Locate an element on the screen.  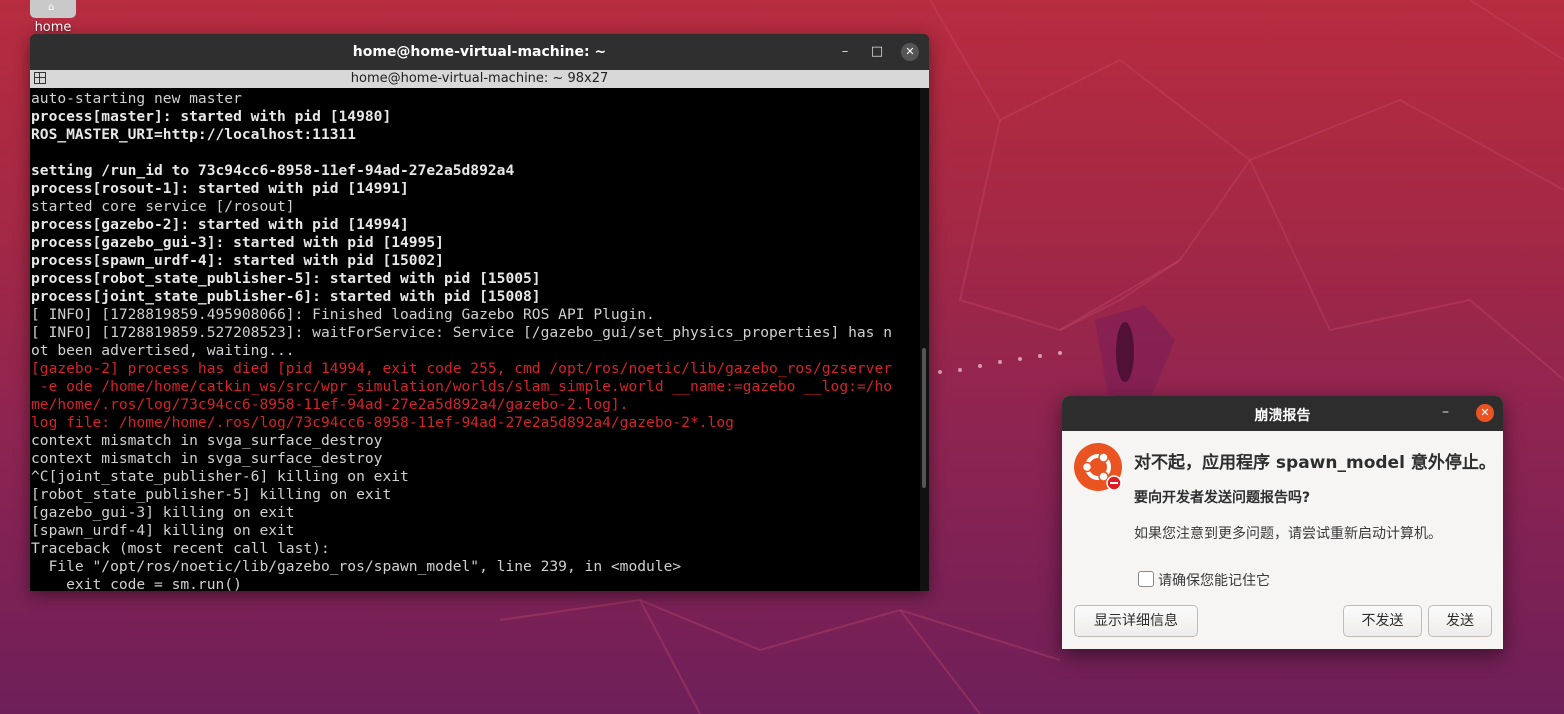
dialog-hint: 如果您注意到更多问题，请尝试重新启动计算机。 is located at coordinates (1288, 534).